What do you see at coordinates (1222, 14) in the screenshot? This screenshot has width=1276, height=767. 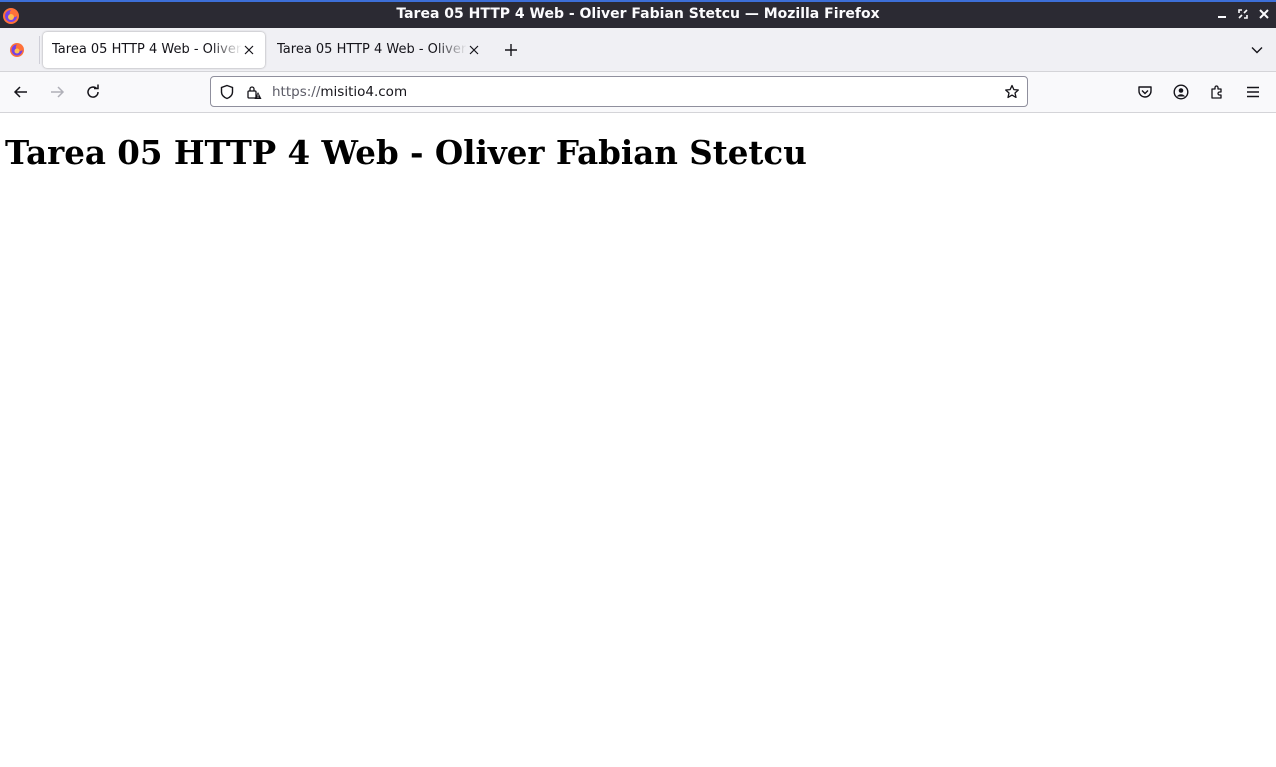 I see `minimize-icon` at bounding box center [1222, 14].